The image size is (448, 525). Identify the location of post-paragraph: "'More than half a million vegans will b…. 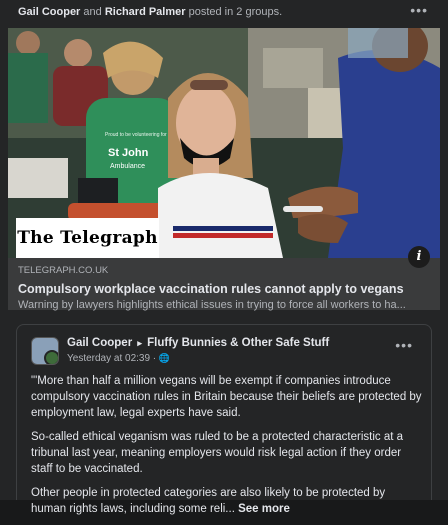
(226, 397).